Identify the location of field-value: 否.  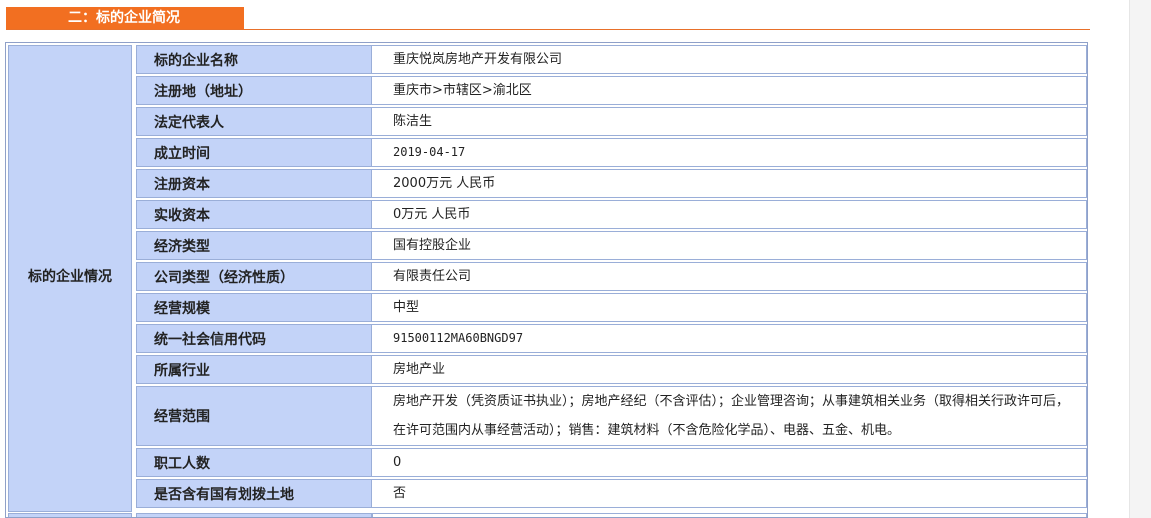
(729, 493).